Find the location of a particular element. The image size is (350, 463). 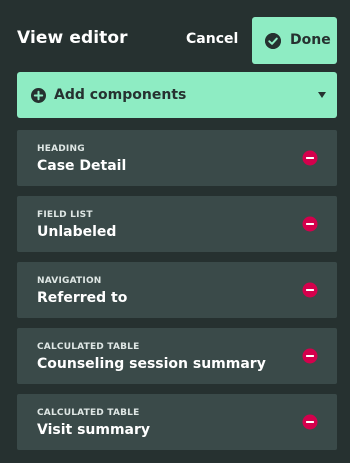

plus-circle-icon is located at coordinates (38, 95).